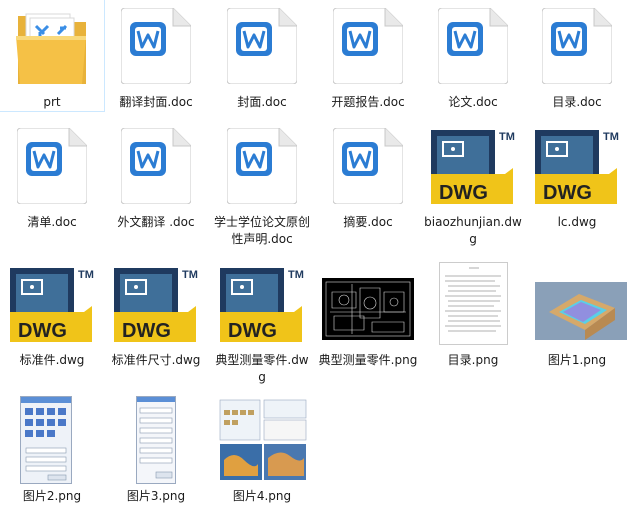 The image size is (629, 513). I want to click on png-item: 目录.png, so click(473, 313).